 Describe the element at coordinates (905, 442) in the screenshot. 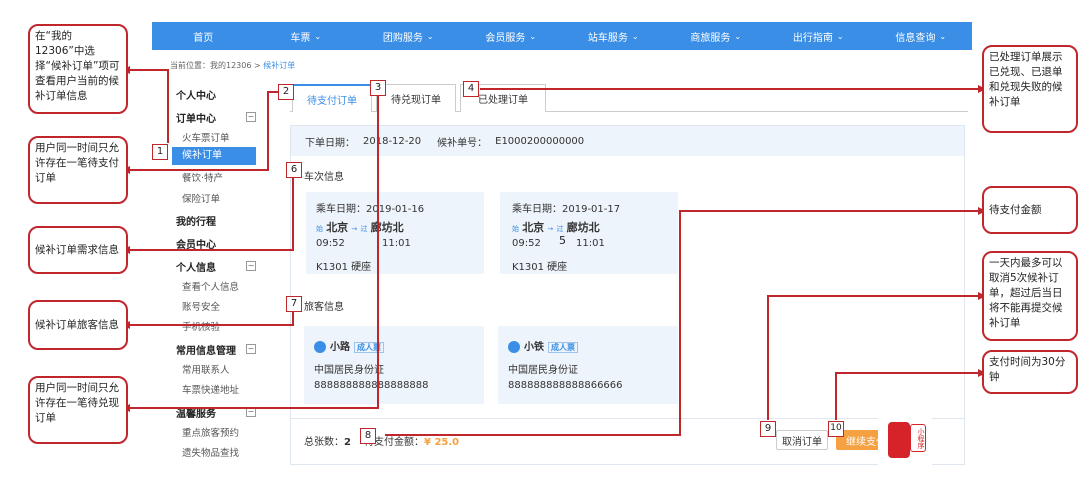

I see `watermark-logo: 小程序` at that location.